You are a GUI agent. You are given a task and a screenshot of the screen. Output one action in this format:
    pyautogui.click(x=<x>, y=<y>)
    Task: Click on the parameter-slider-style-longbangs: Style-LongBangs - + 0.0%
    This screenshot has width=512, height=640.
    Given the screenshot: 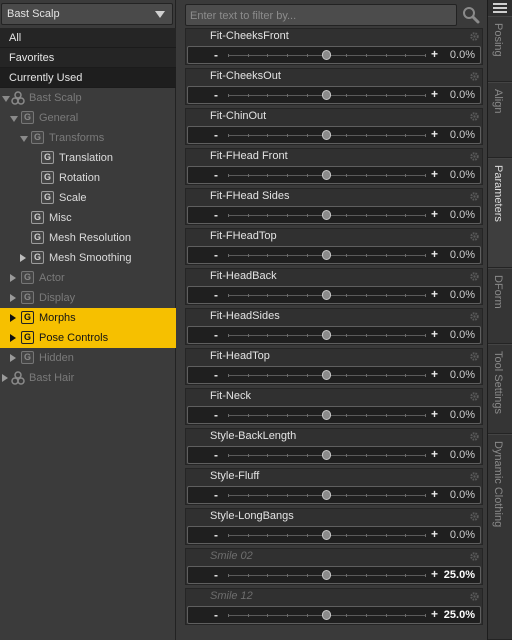 What is the action you would take?
    pyautogui.click(x=334, y=526)
    